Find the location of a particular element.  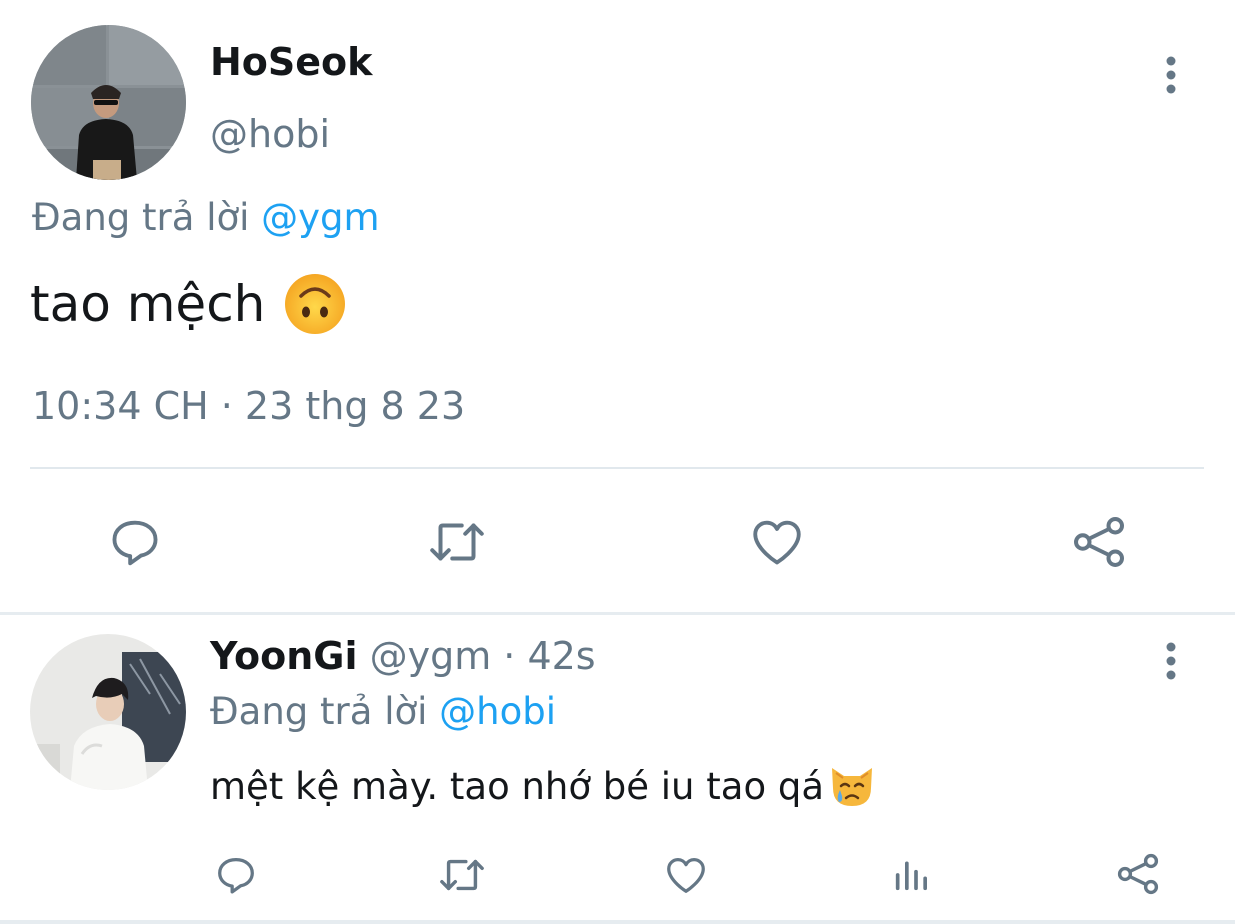

reply-more-options-button is located at coordinates (1171, 661).